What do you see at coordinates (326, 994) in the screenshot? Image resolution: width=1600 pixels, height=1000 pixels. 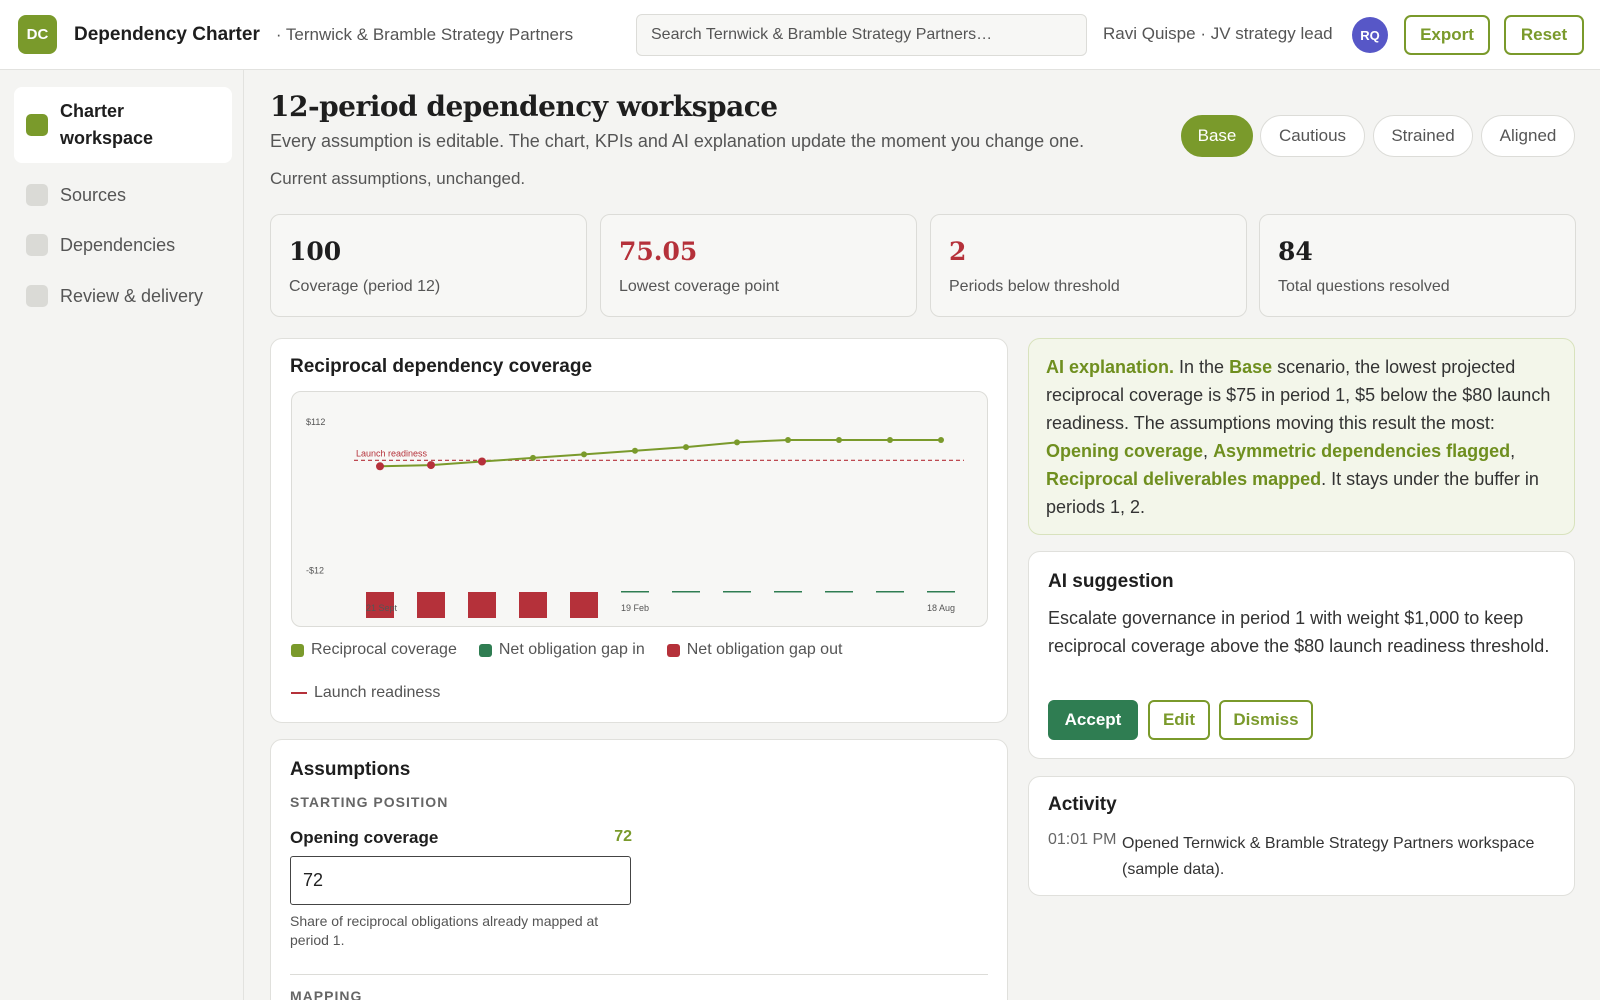 I see `section-label-mapping: MAPPING` at bounding box center [326, 994].